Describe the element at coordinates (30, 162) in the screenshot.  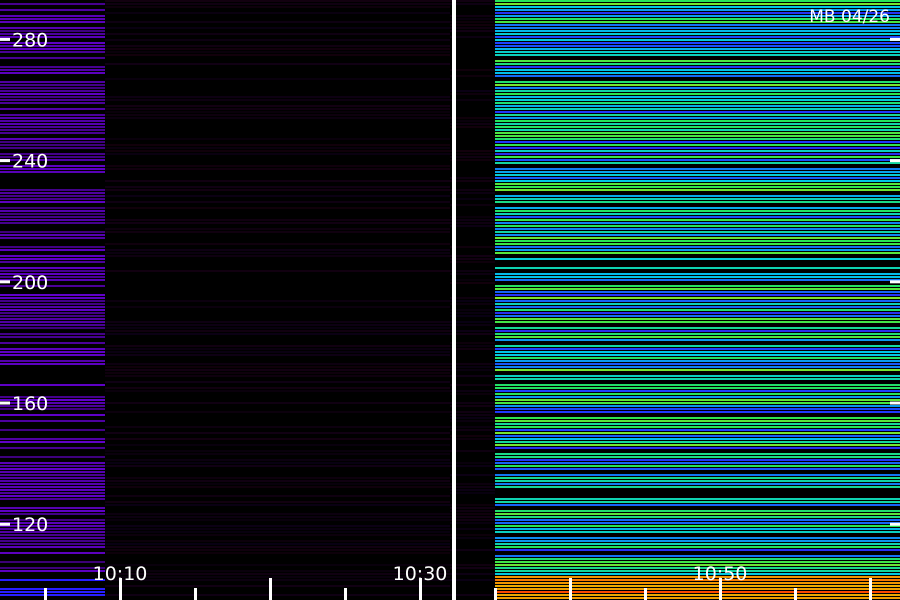
I see `y-tick-label: 240` at that location.